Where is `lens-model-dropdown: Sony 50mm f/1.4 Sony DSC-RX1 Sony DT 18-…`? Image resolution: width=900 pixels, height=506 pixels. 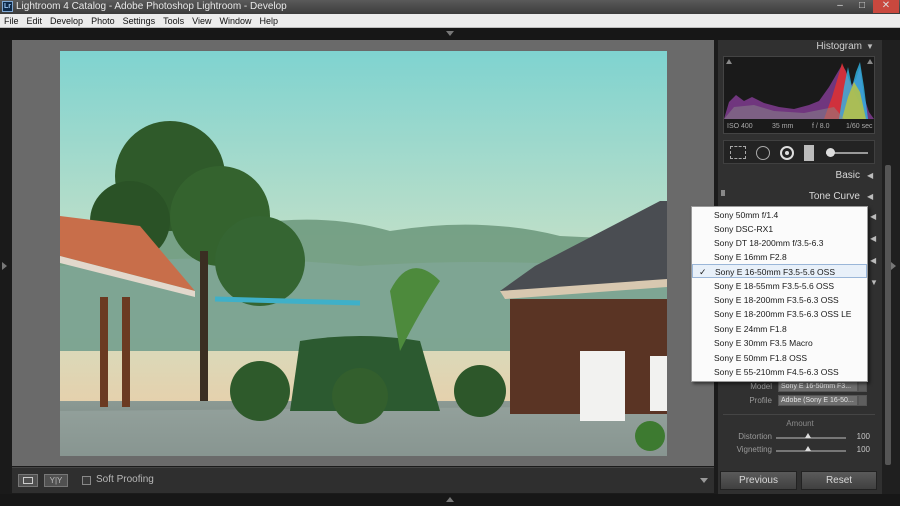
lens-model-dropdown: Sony 50mm f/1.4 Sony DSC-RX1 Sony DT 18-… is located at coordinates (779, 294).